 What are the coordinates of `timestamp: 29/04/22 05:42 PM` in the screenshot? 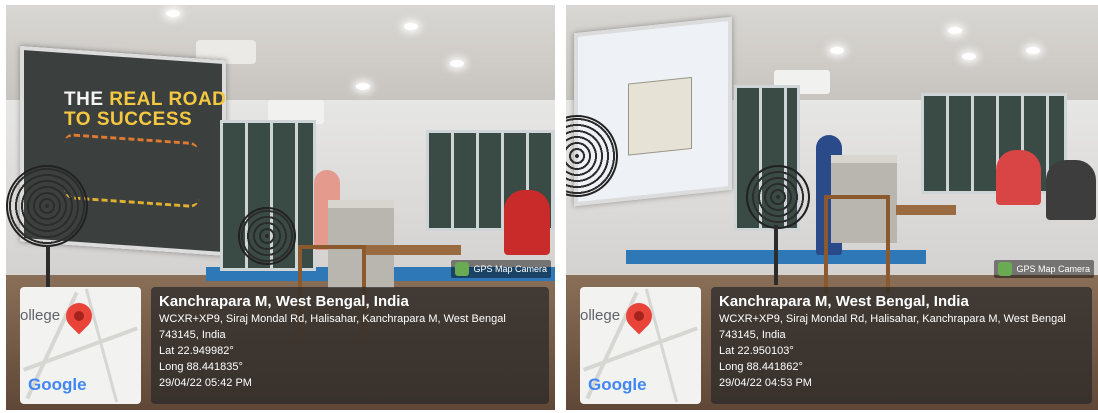 It's located at (205, 383).